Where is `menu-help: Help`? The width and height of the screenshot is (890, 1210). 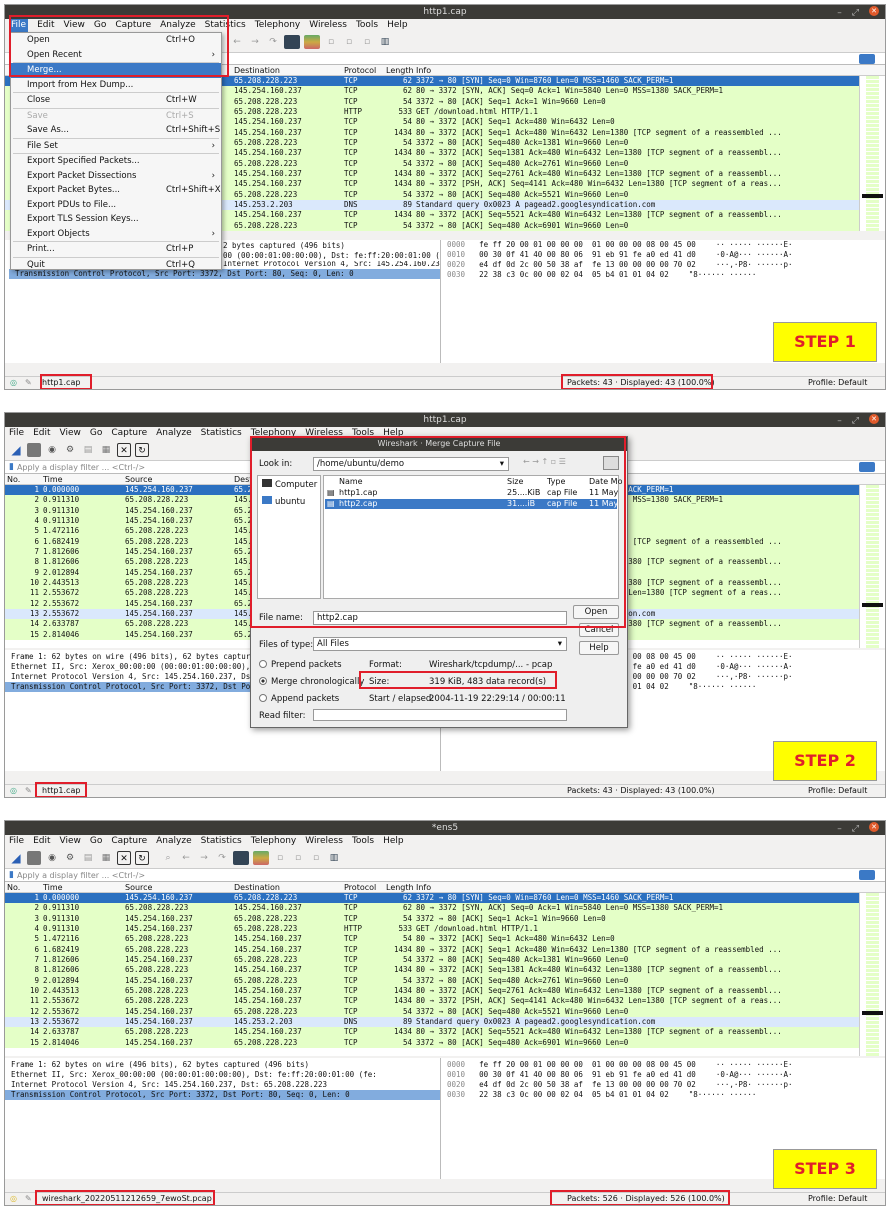
menu-help: Help is located at coordinates (397, 25).